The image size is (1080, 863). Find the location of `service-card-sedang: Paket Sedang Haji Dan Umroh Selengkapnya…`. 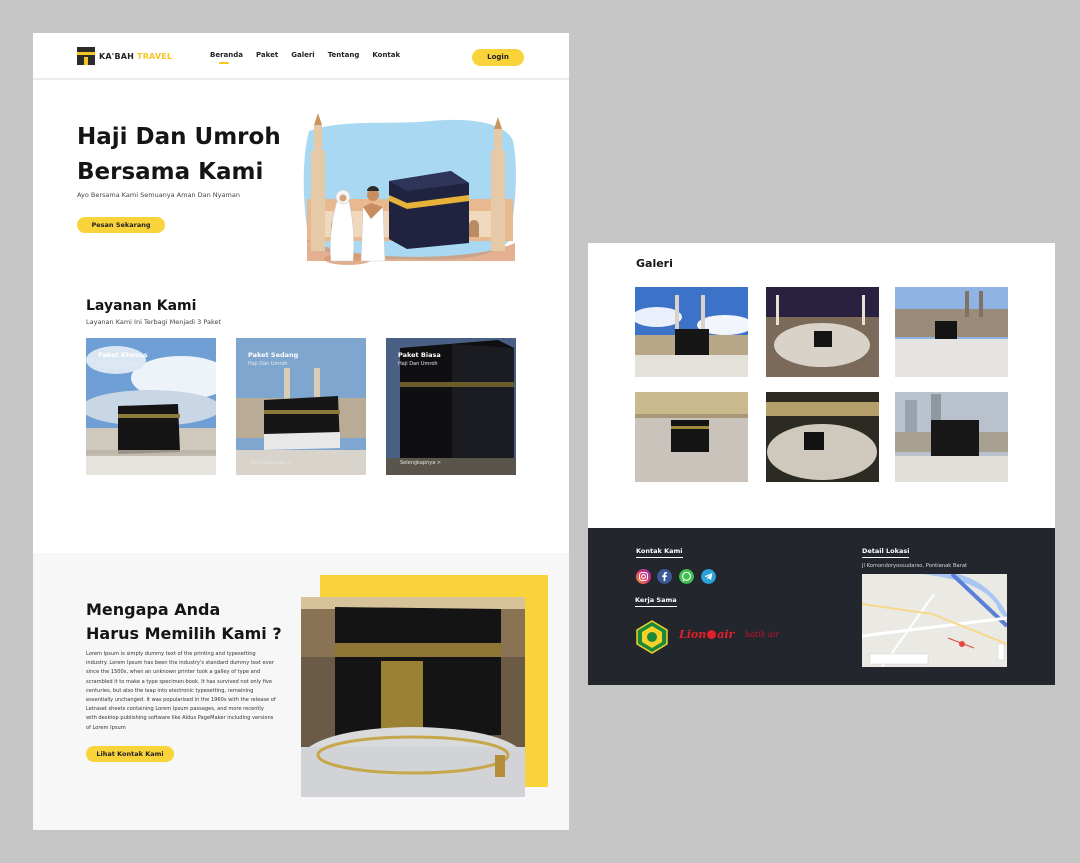

service-card-sedang: Paket Sedang Haji Dan Umroh Selengkapnya… is located at coordinates (301, 406).